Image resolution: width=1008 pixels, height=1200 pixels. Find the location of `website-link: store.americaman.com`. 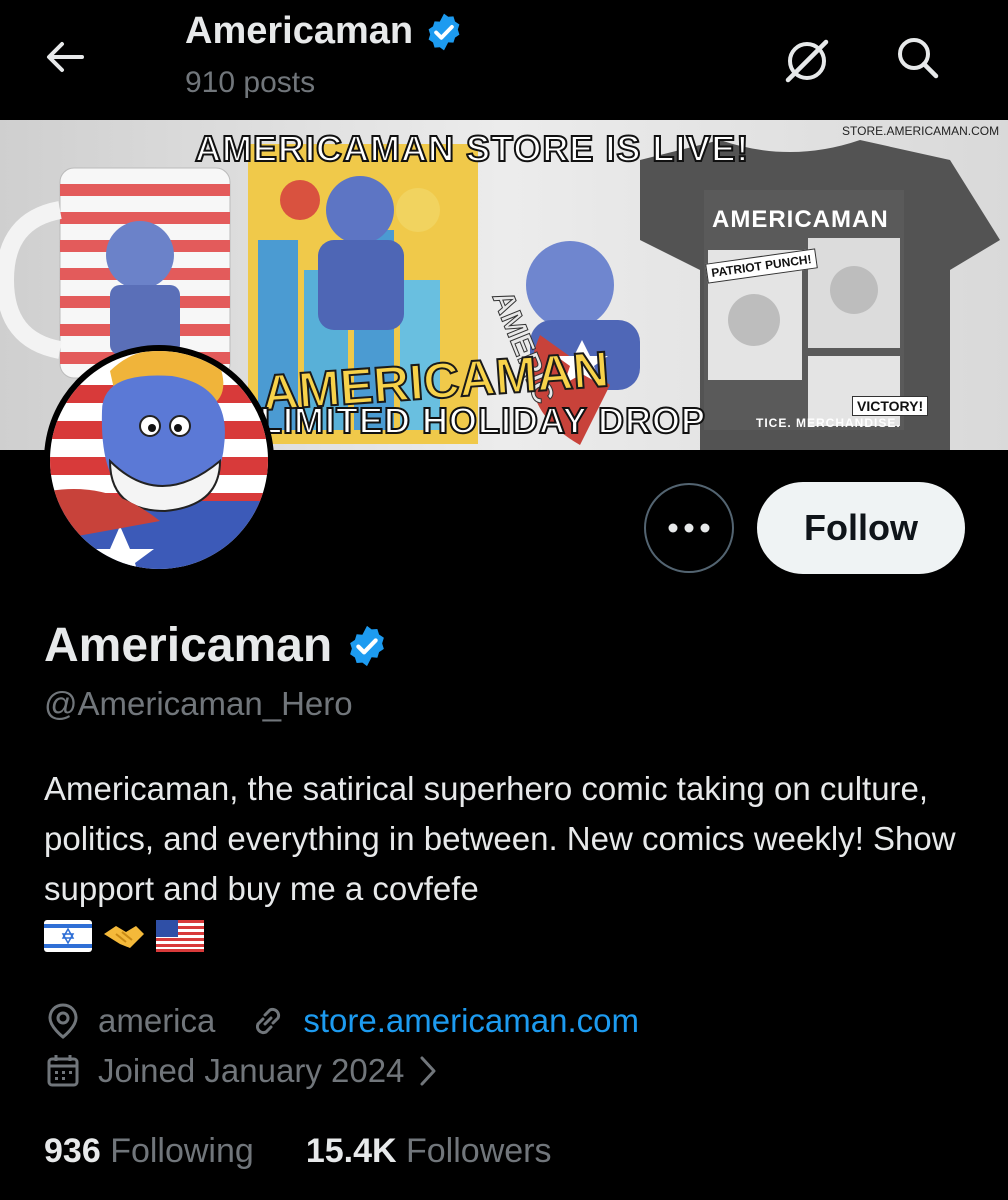

website-link: store.americaman.com is located at coordinates (471, 1021).